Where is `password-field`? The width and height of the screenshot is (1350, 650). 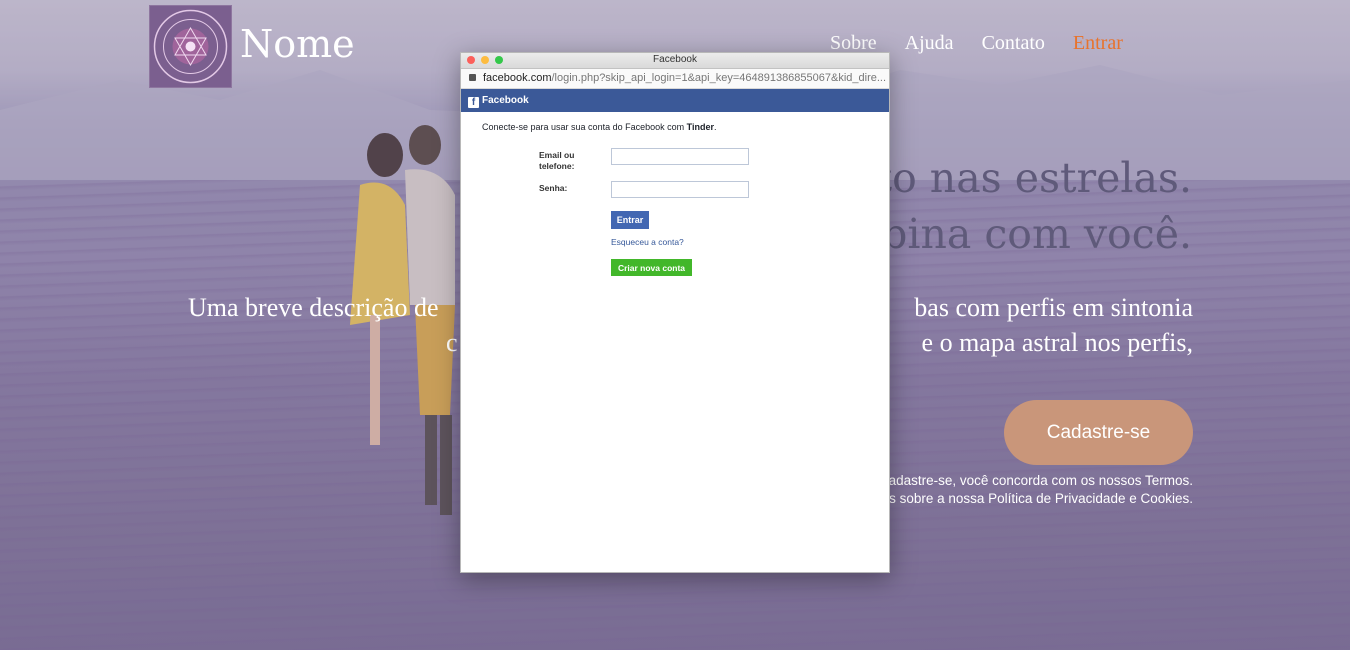 password-field is located at coordinates (680, 189).